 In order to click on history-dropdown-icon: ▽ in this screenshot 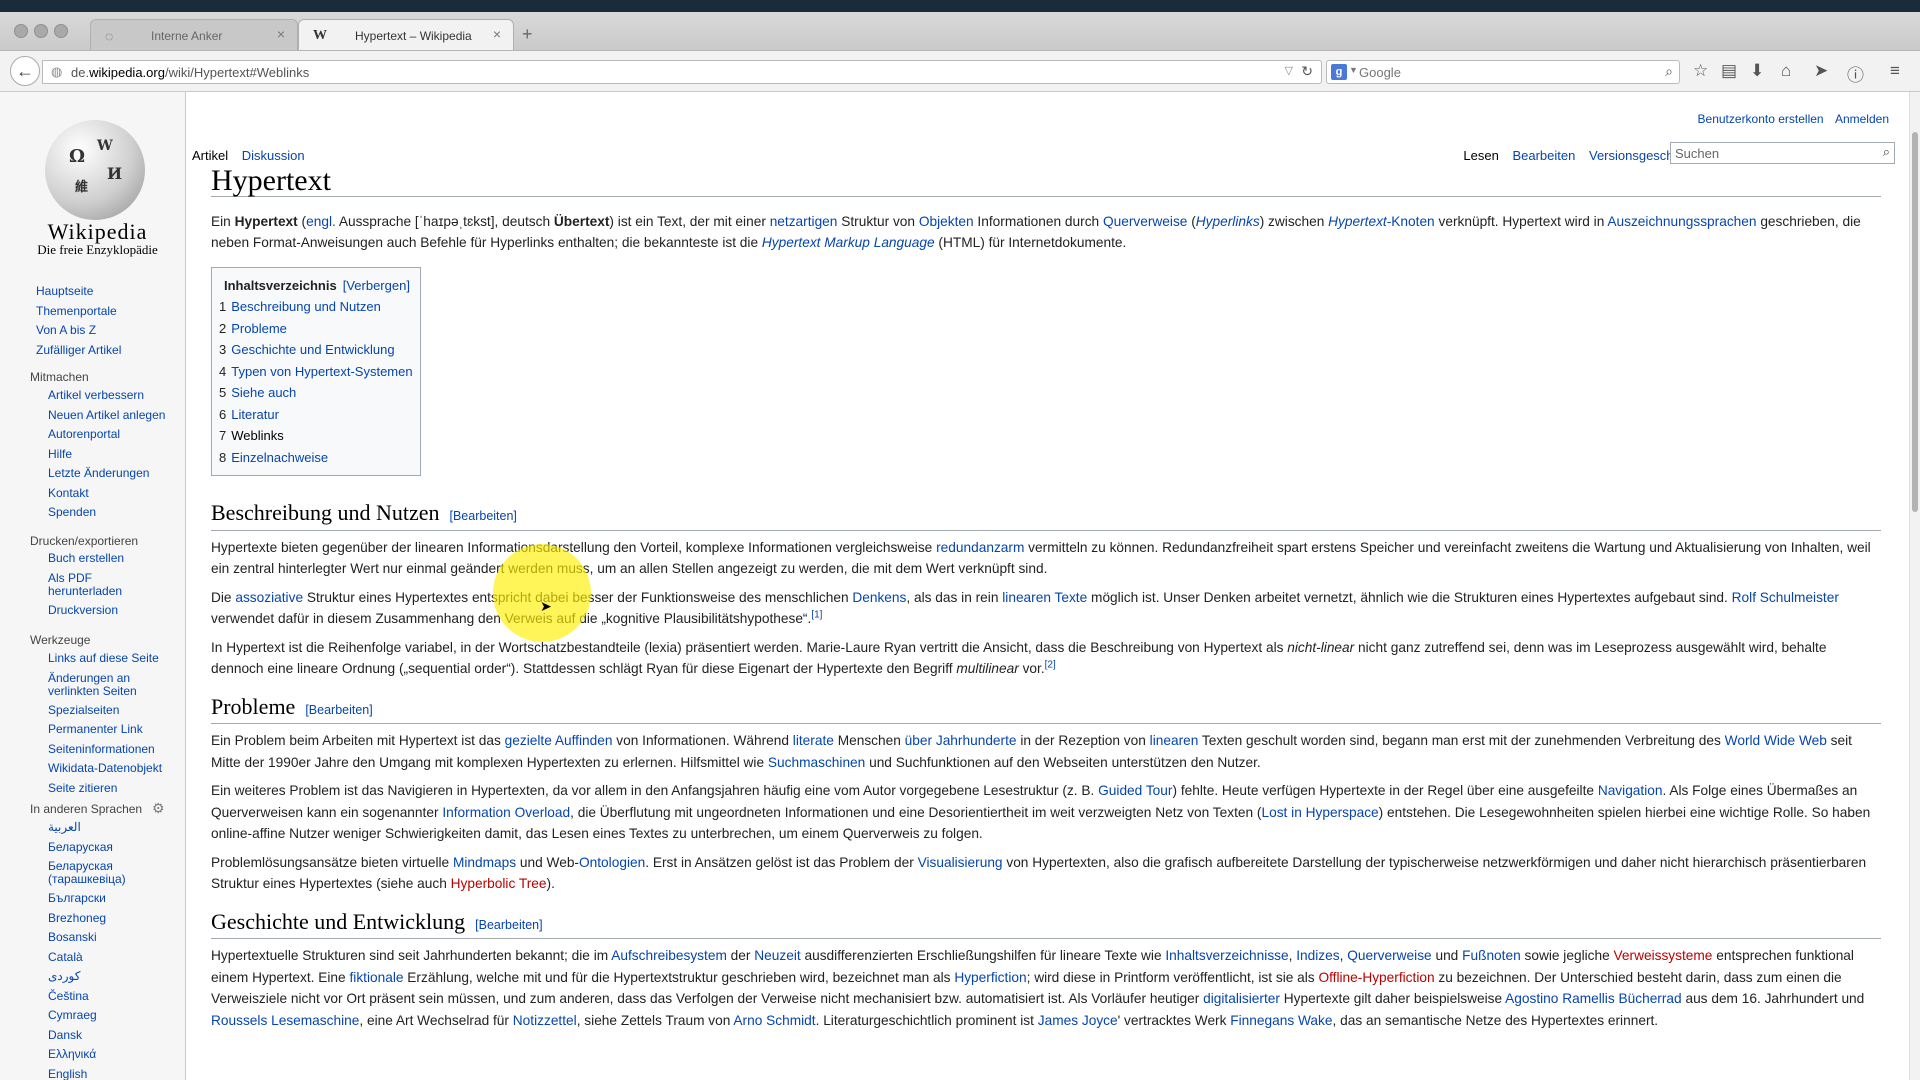, I will do `click(1289, 70)`.